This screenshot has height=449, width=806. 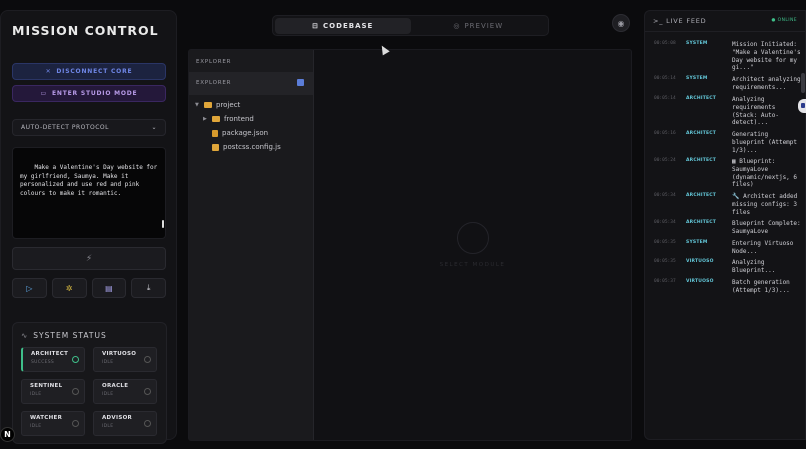 I want to click on online-status-text: ONLINE, so click(x=787, y=20).